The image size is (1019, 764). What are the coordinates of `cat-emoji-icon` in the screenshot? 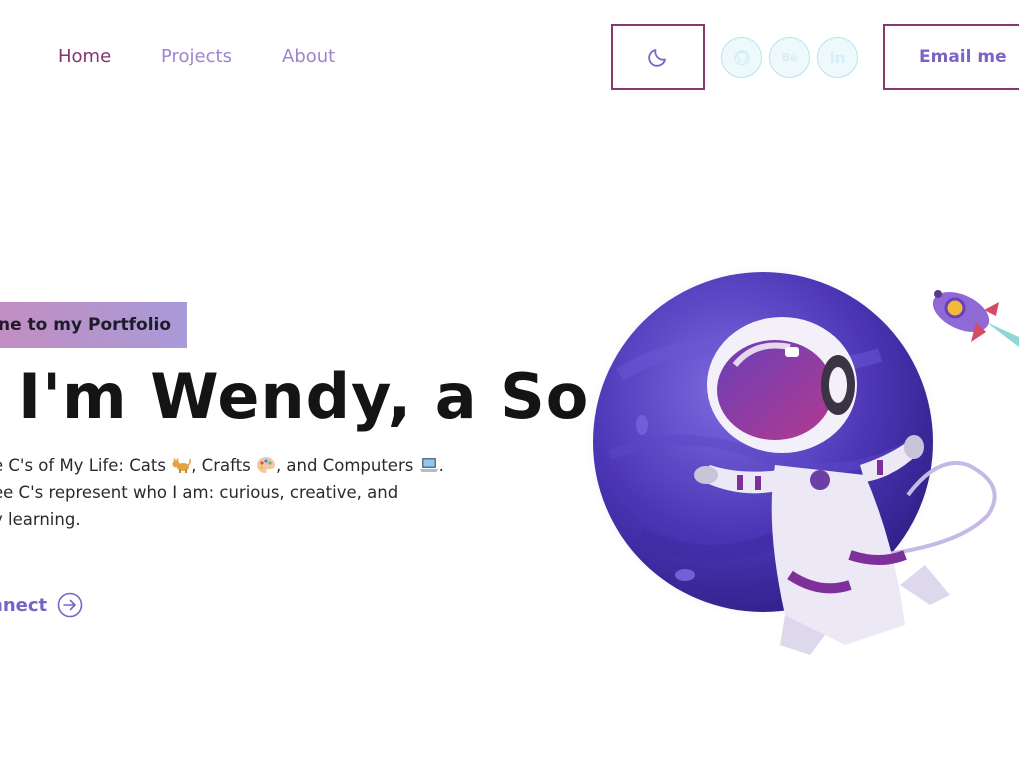 It's located at (182, 465).